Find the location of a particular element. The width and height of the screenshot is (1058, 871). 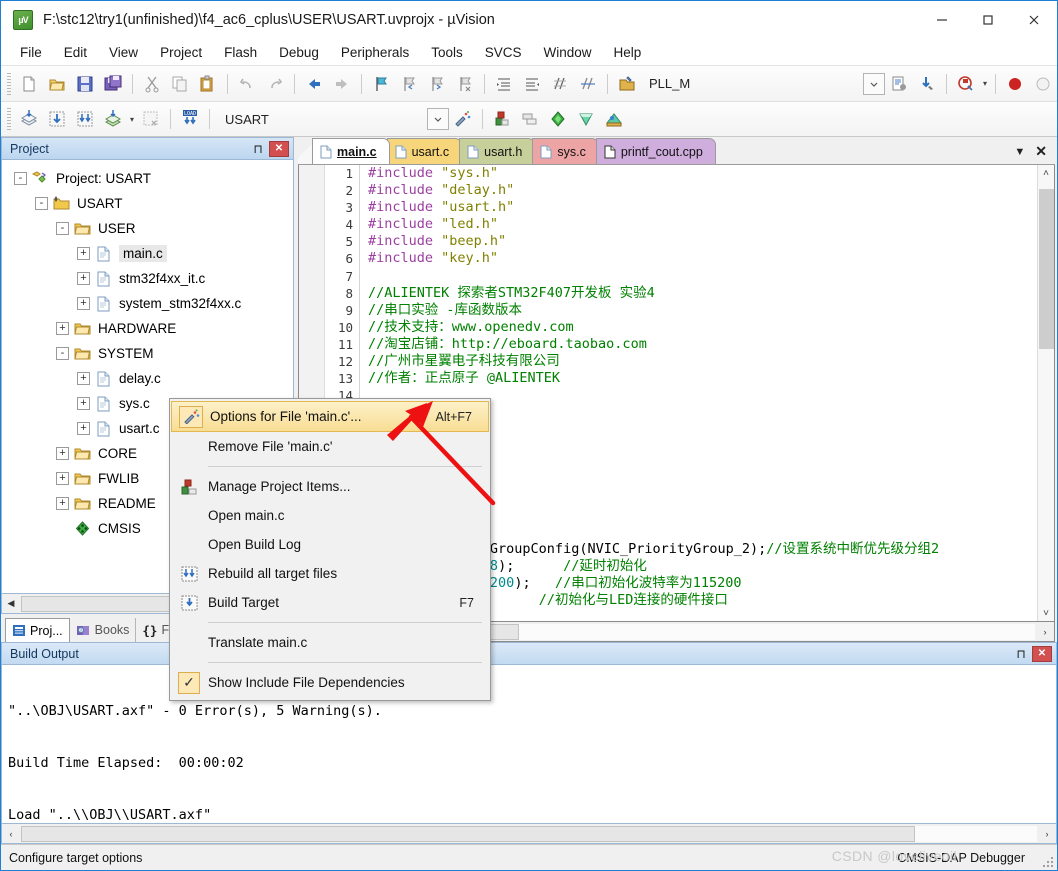

editor-tab-main-c: main.c is located at coordinates (351, 151).